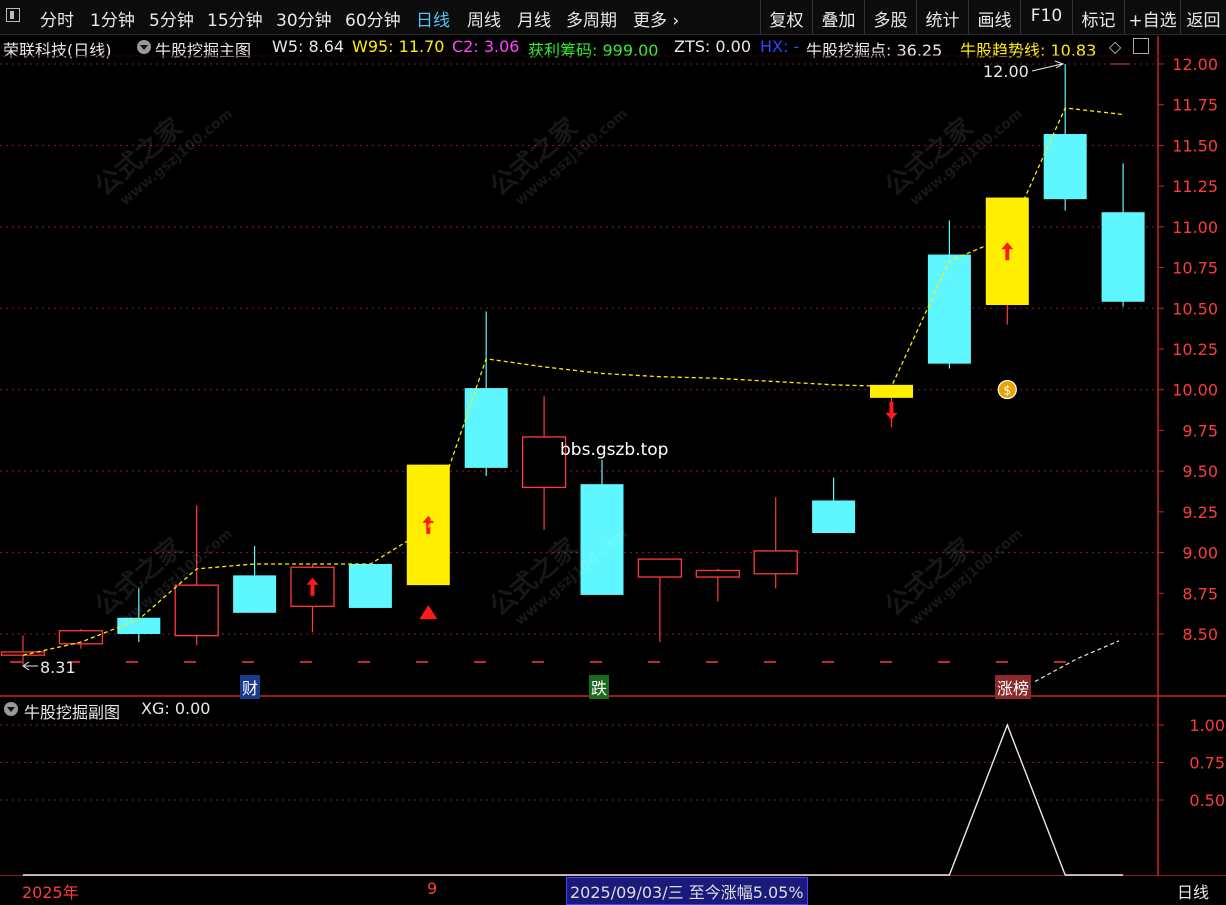 The width and height of the screenshot is (1226, 905). Describe the element at coordinates (1207, 725) in the screenshot. I see `sub-y-tick-label: 1.00` at that location.